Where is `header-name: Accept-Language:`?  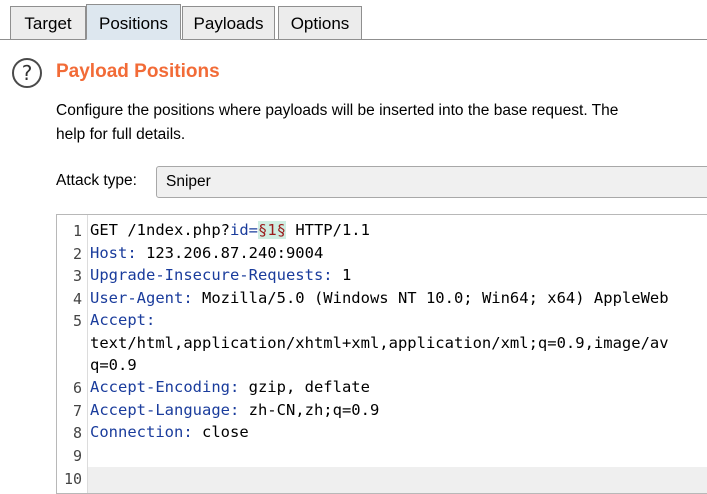 header-name: Accept-Language: is located at coordinates (165, 410).